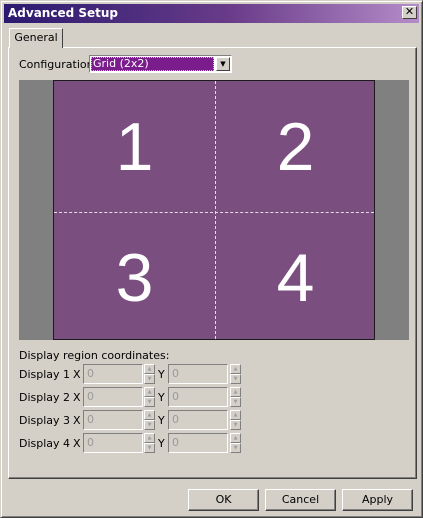 The image size is (423, 518). Describe the element at coordinates (94, 355) in the screenshot. I see `coordinates-title: Display region coordinates:` at that location.